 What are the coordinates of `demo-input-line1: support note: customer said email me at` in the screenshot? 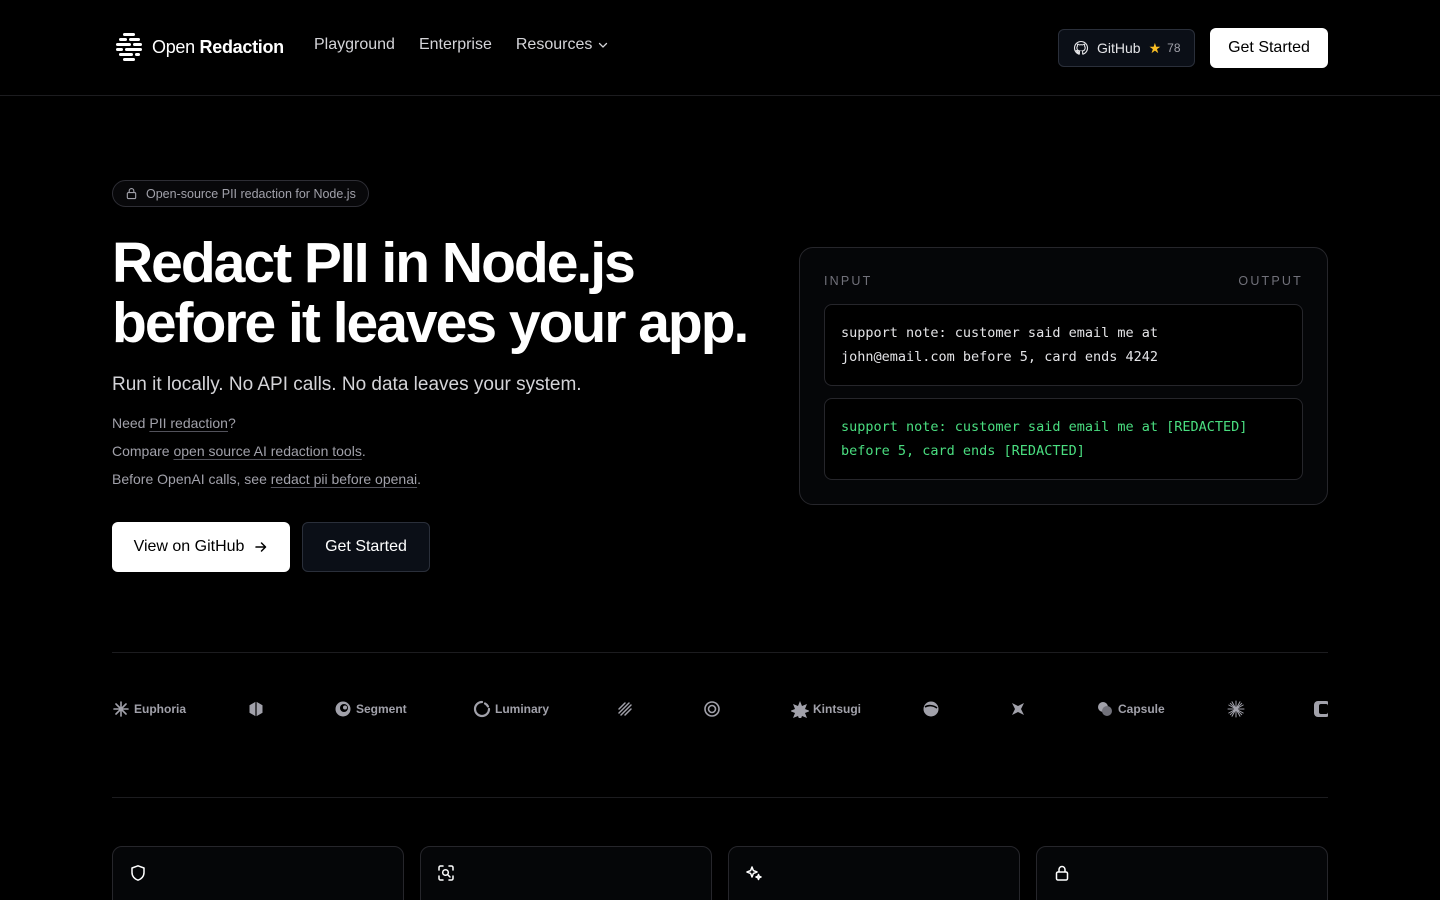 It's located at (999, 333).